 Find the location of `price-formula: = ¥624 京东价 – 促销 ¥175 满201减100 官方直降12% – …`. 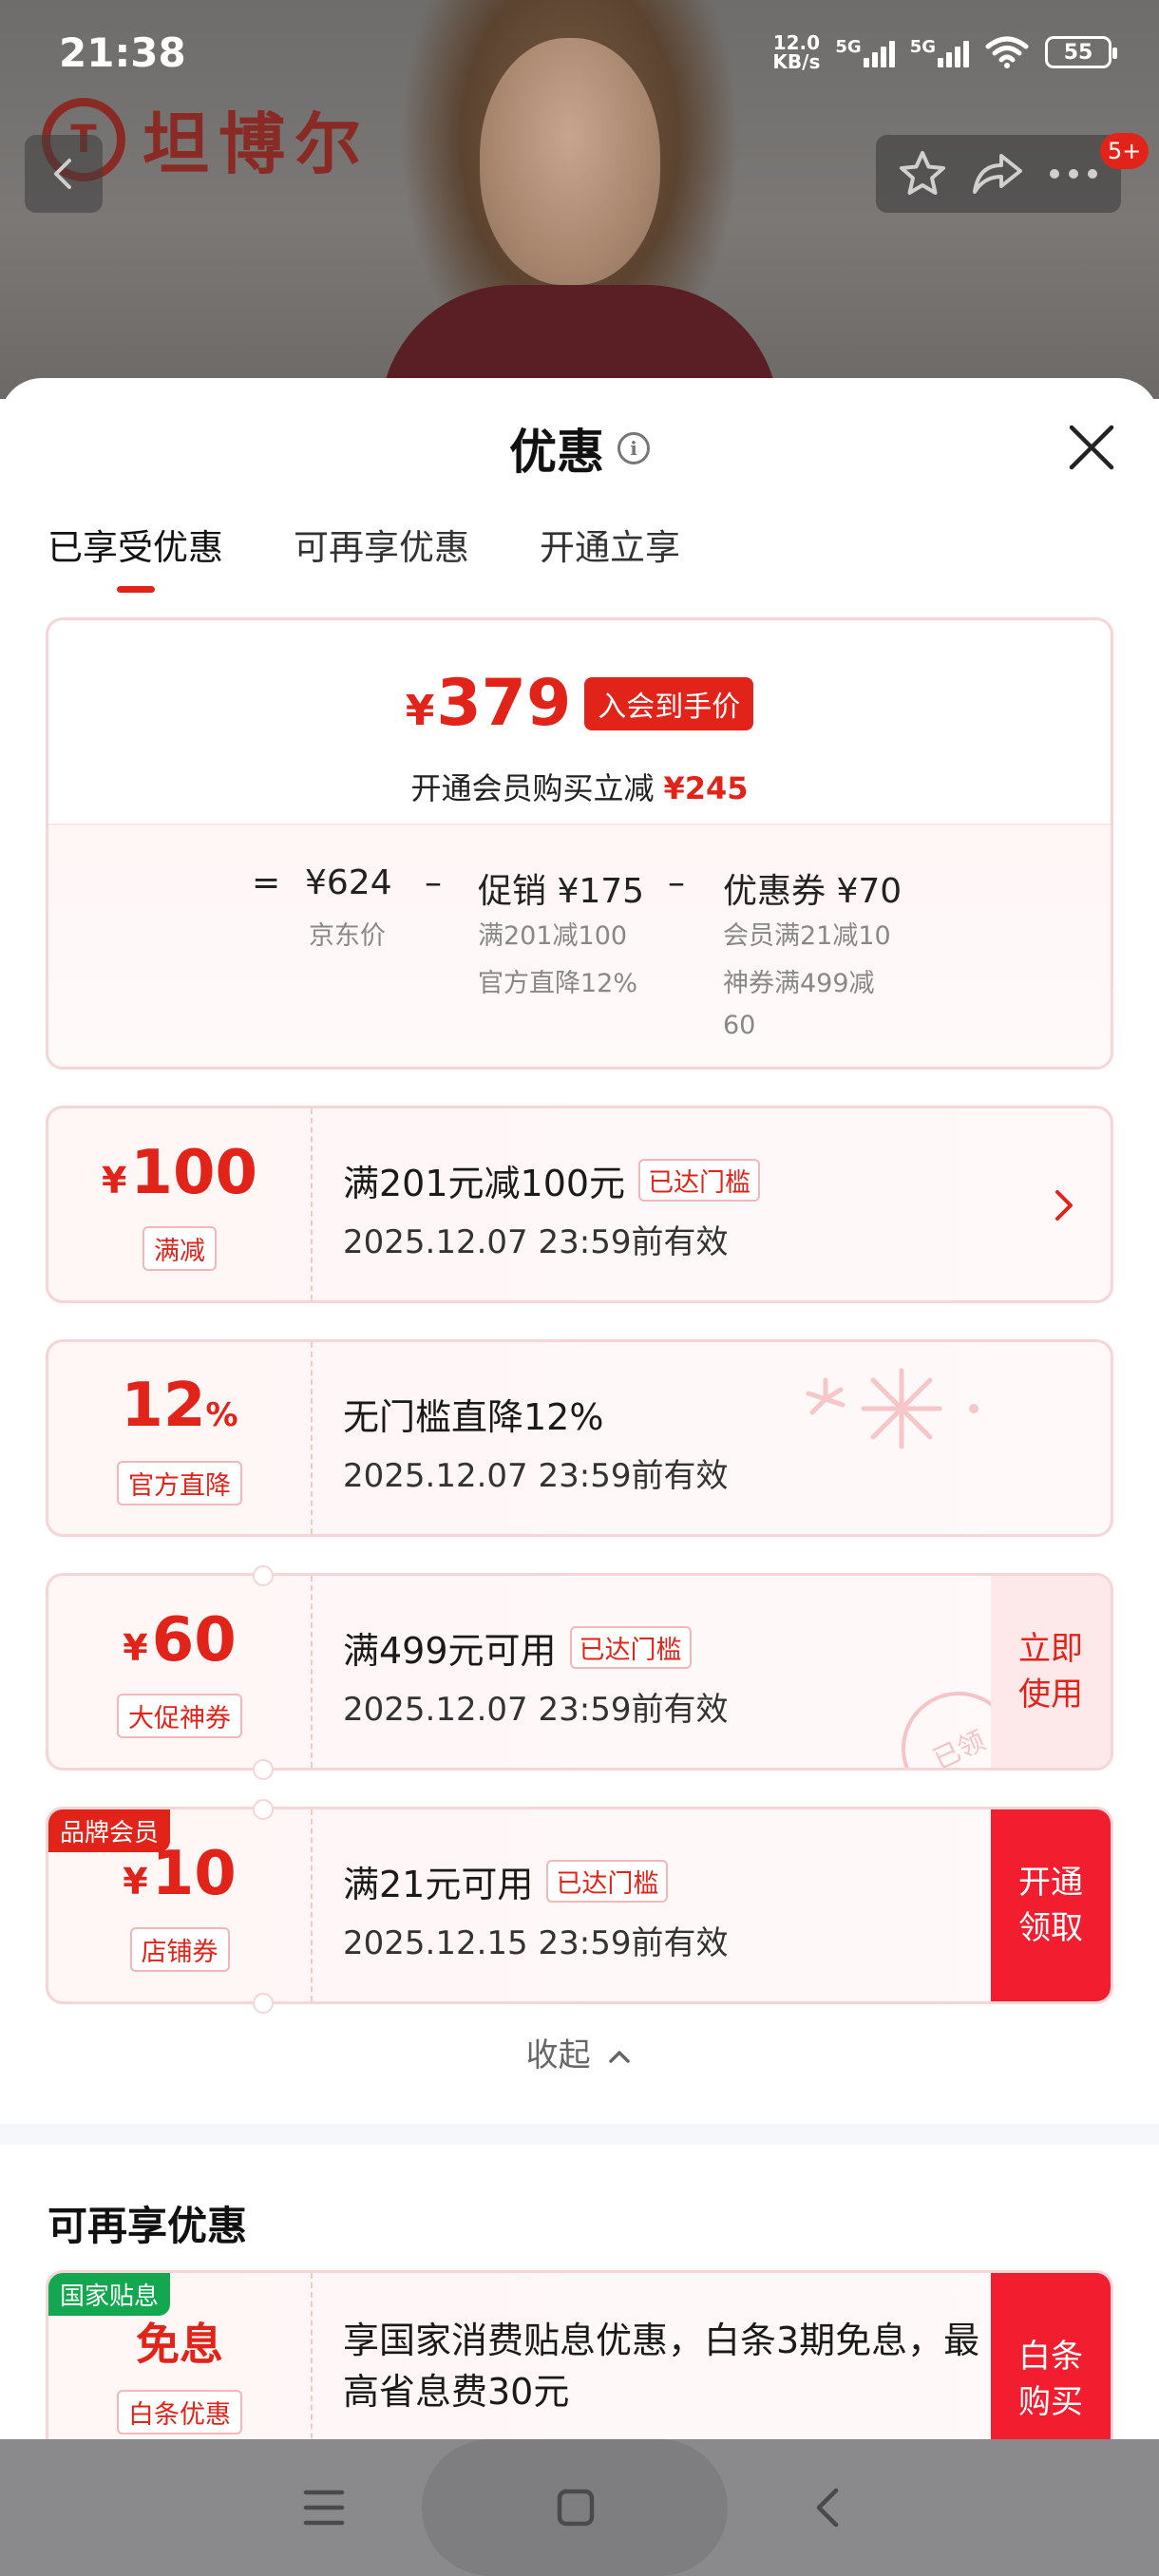

price-formula: = ¥624 京东价 – 促销 ¥175 满201减100 官方直降12% – … is located at coordinates (579, 946).